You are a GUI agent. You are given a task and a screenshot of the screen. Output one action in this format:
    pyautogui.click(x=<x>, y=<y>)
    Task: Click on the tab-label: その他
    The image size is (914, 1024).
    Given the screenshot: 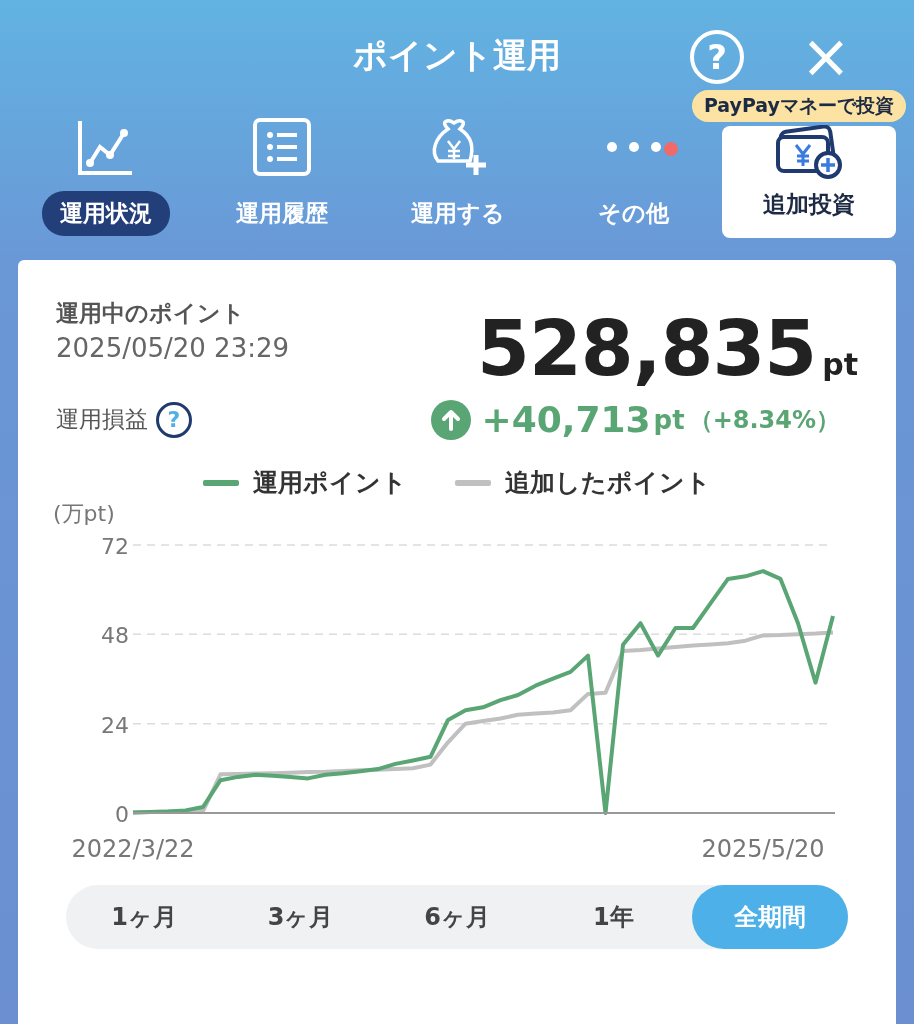 What is the action you would take?
    pyautogui.click(x=634, y=213)
    